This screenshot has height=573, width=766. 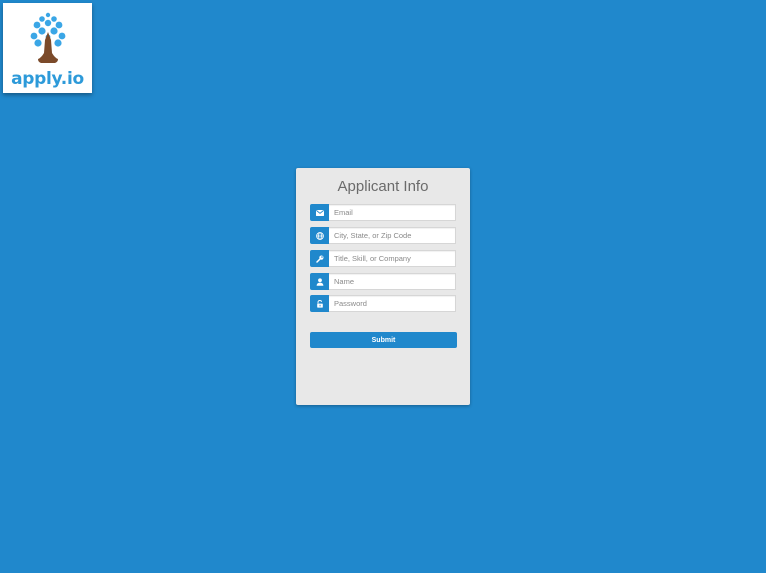 I want to click on password-field, so click(x=383, y=303).